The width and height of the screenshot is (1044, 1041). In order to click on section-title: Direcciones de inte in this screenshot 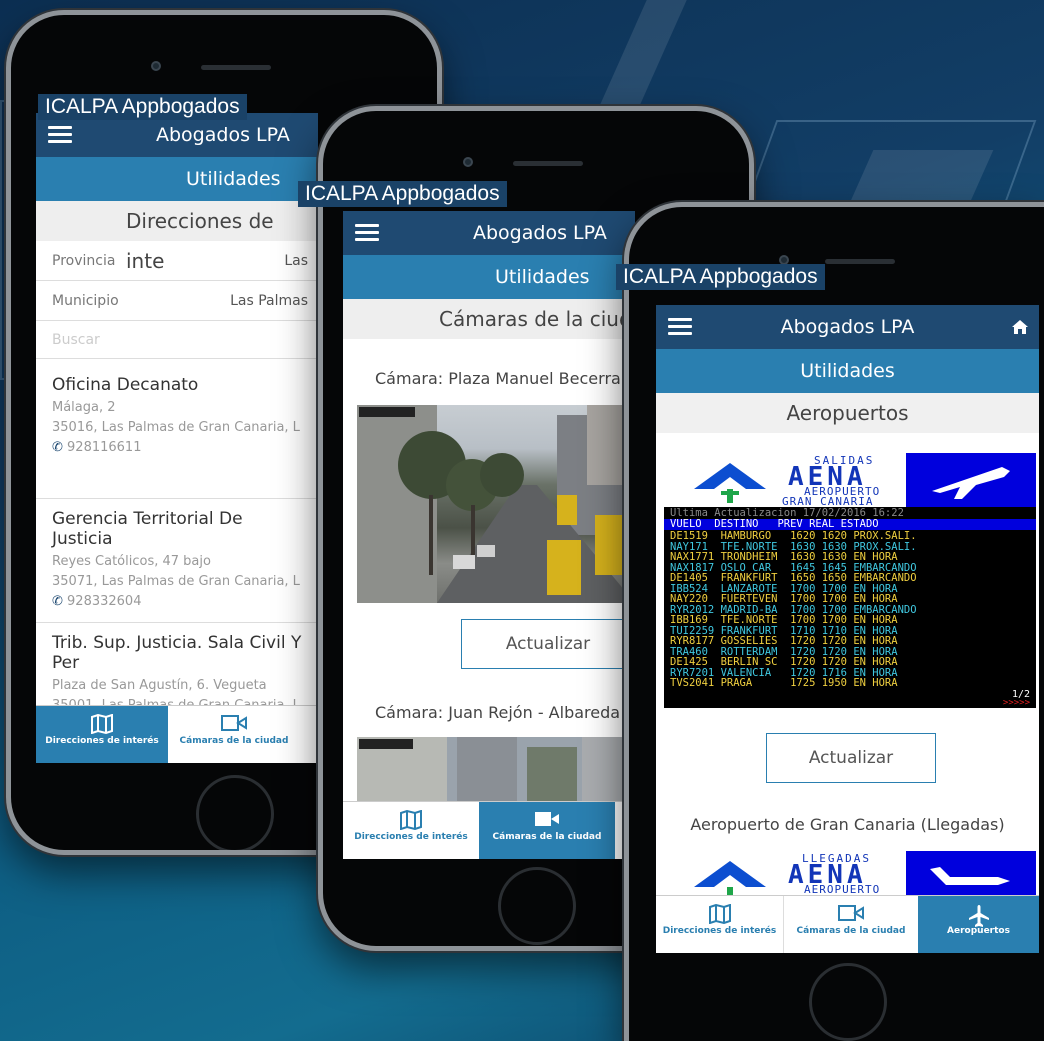, I will do `click(177, 237)`.